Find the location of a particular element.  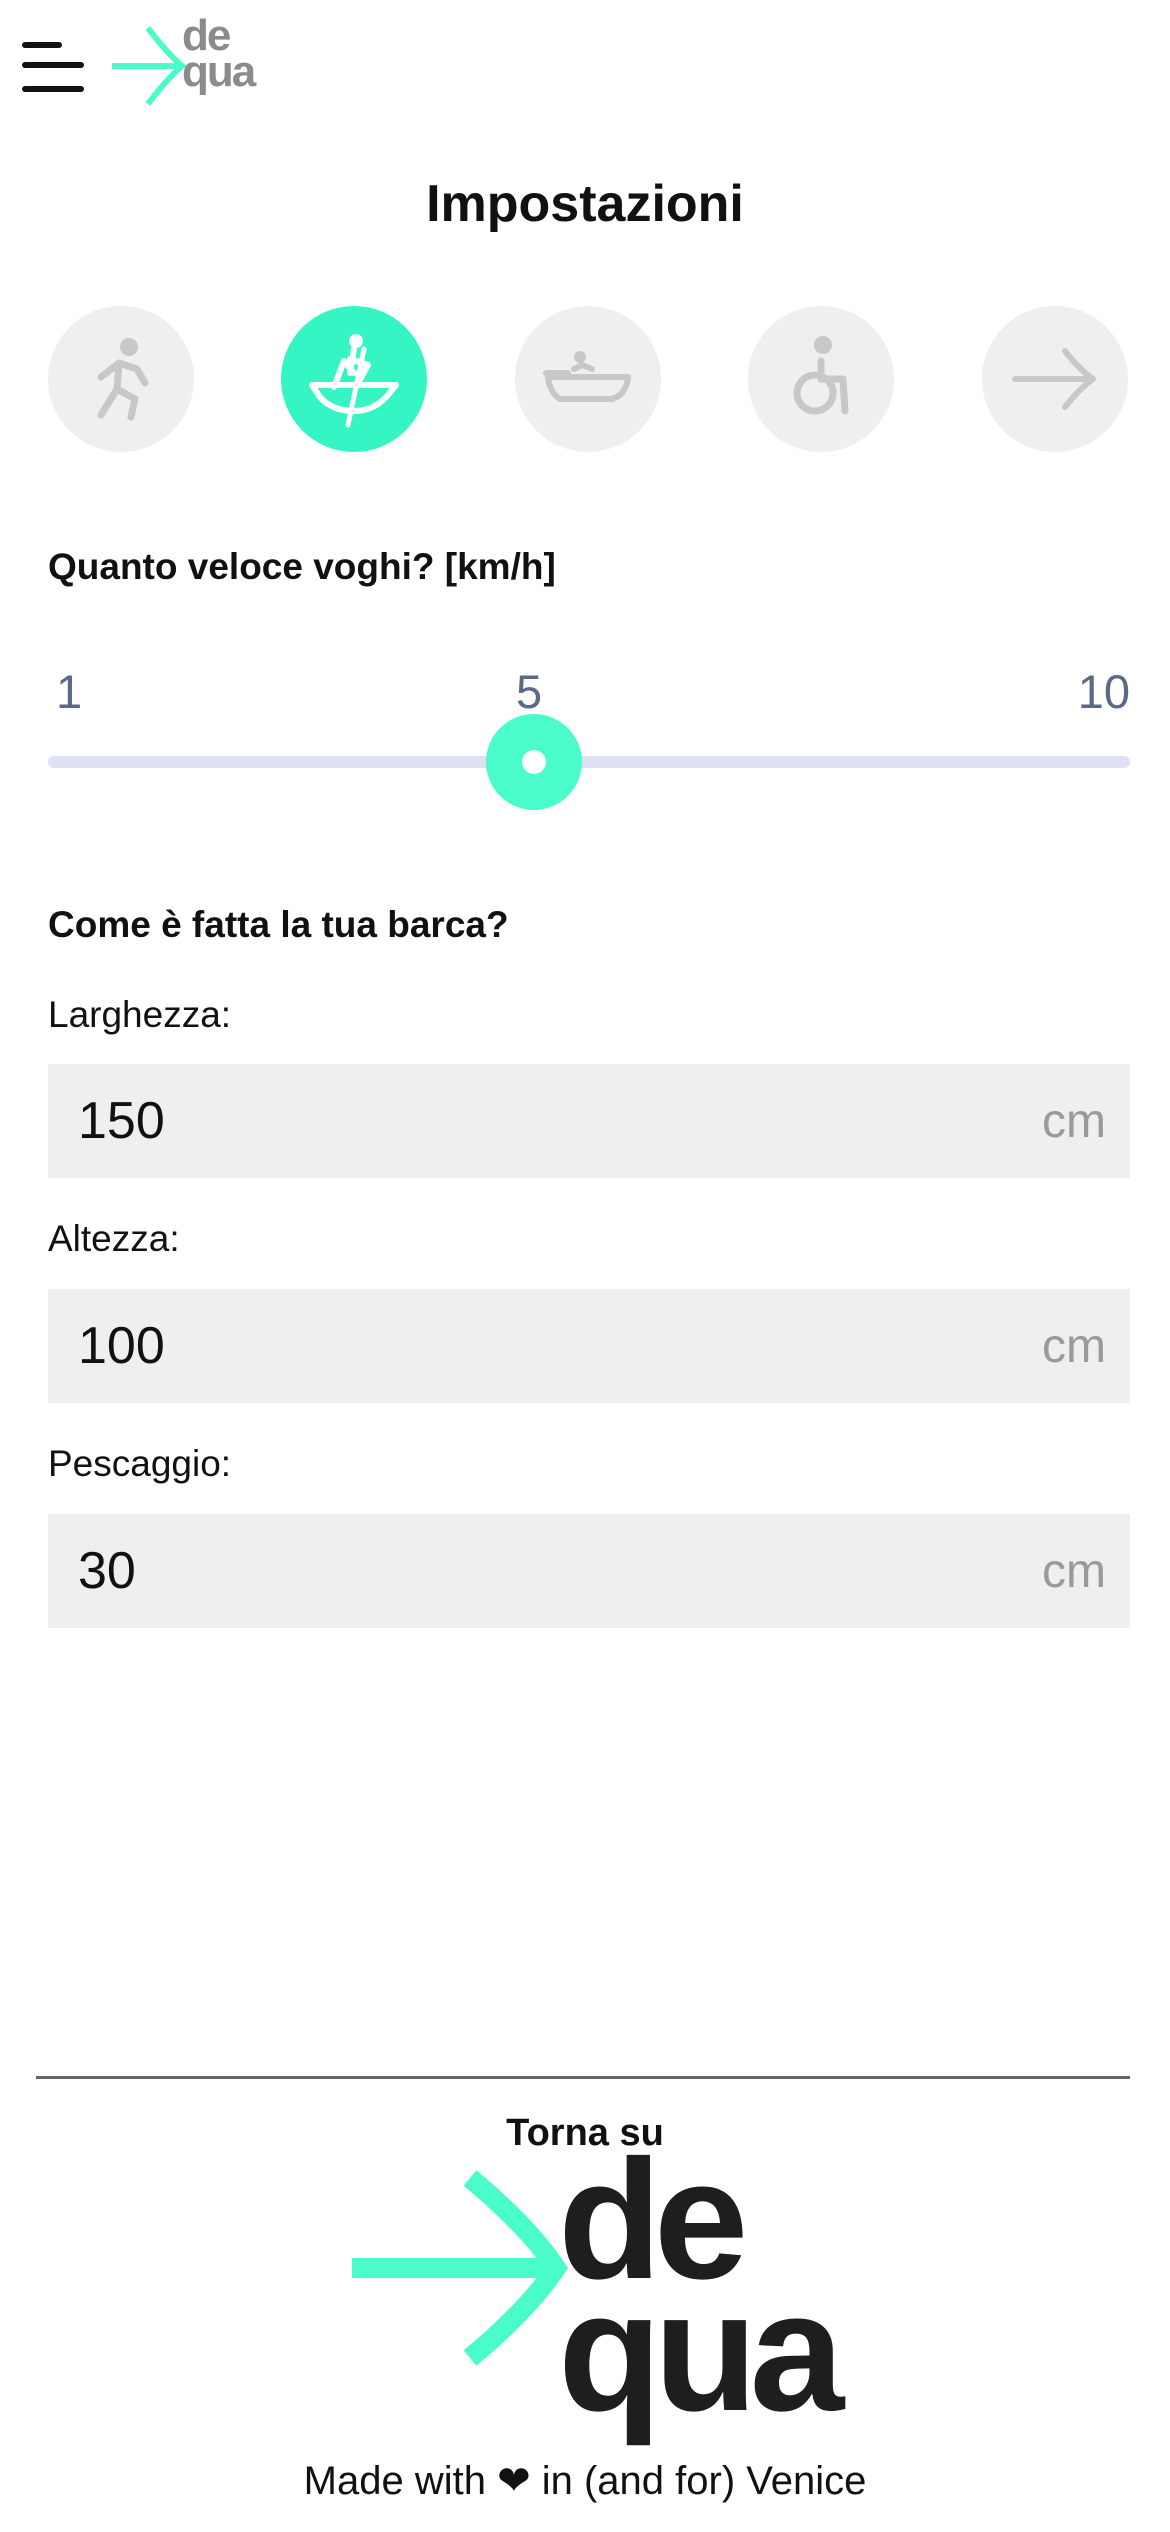

footer-logo-arrow-icon is located at coordinates (460, 2268).